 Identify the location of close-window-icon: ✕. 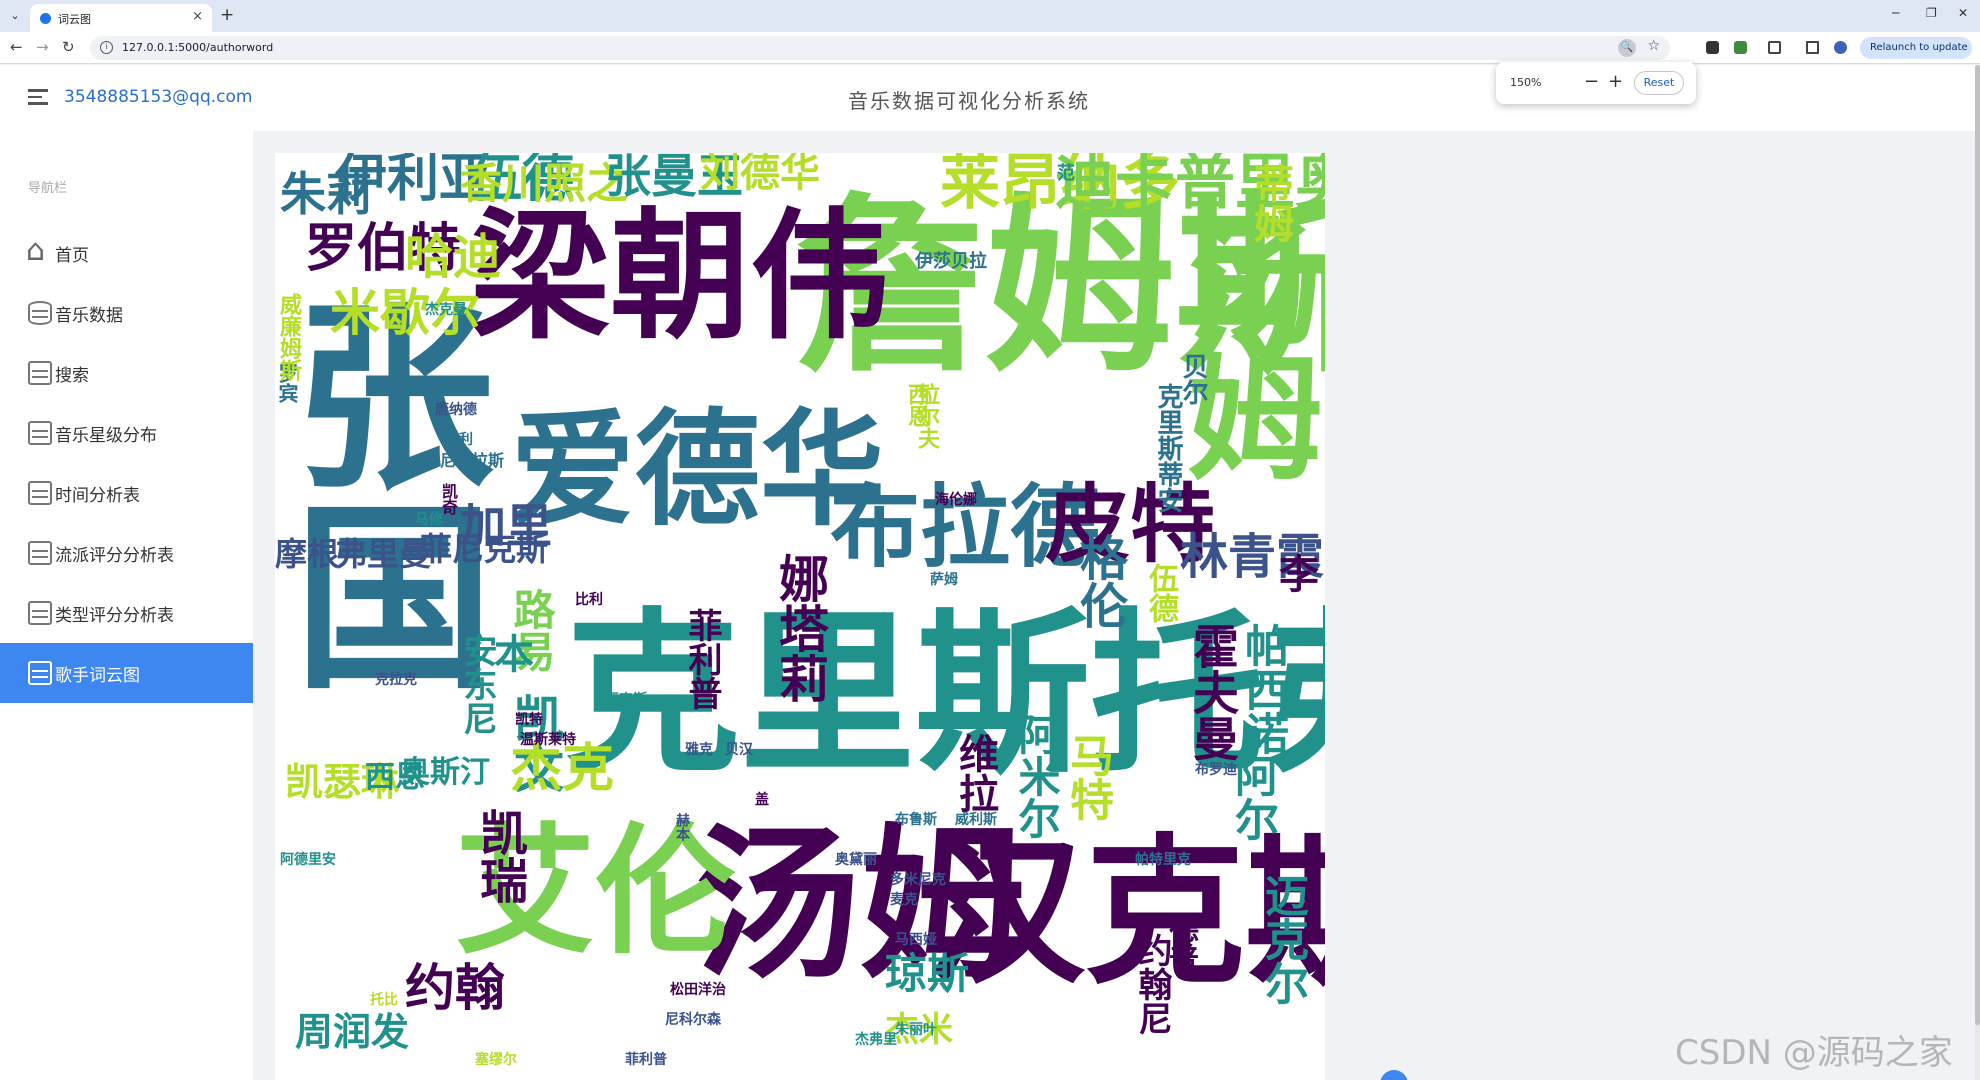
(1963, 13).